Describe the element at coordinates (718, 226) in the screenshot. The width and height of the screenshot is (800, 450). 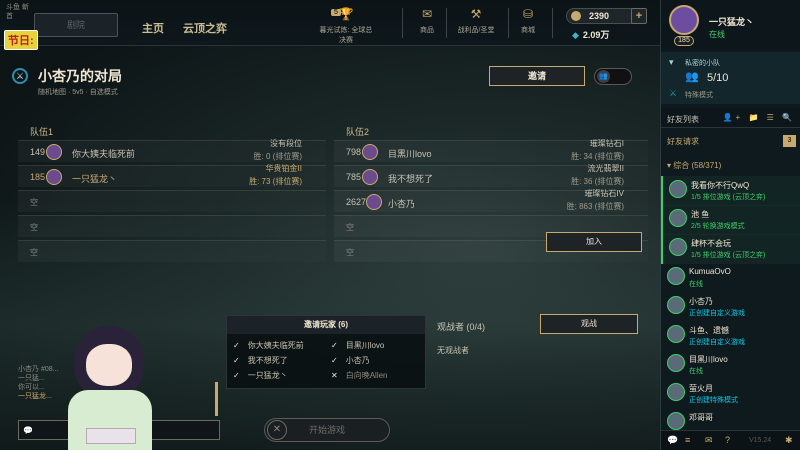
I see `friend-status: 2/5 轮换游戏模式` at that location.